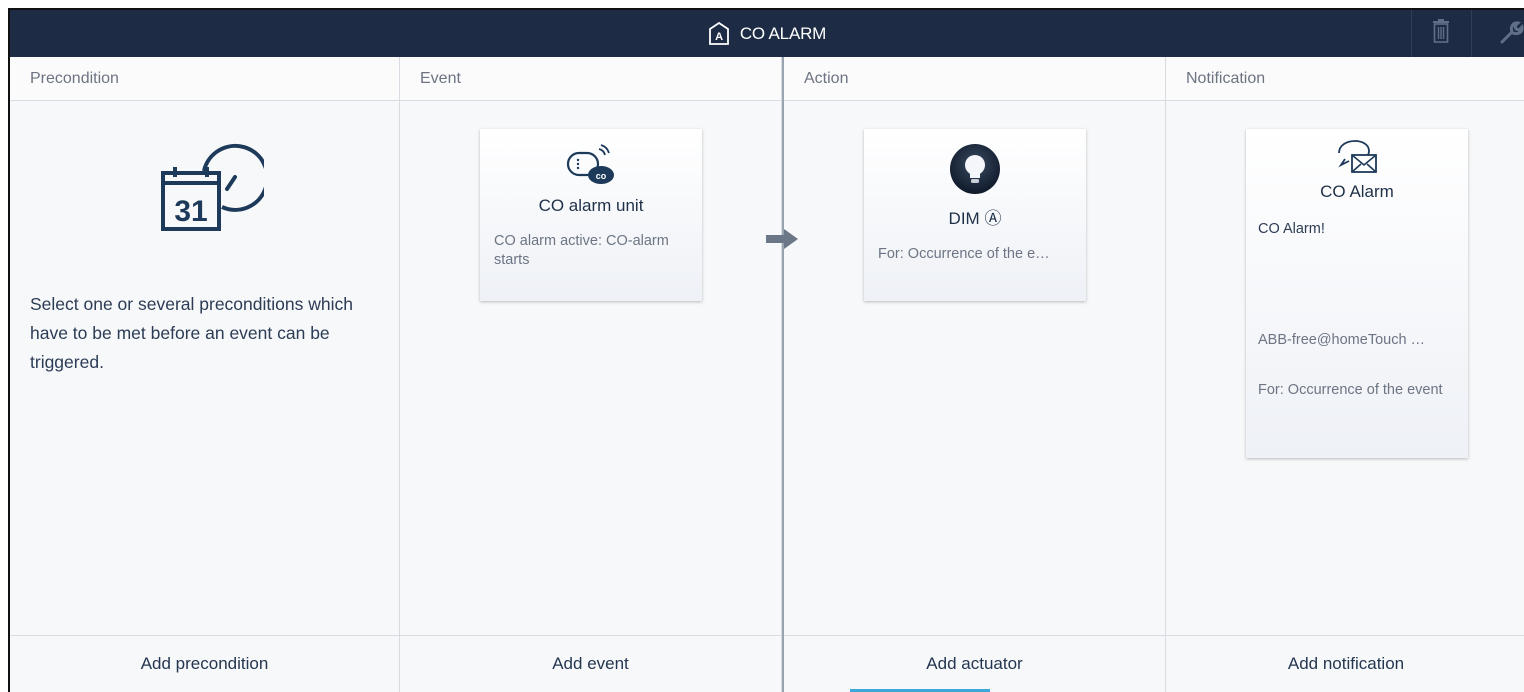  Describe the element at coordinates (1357, 159) in the screenshot. I see `message-envelope-icon` at that location.